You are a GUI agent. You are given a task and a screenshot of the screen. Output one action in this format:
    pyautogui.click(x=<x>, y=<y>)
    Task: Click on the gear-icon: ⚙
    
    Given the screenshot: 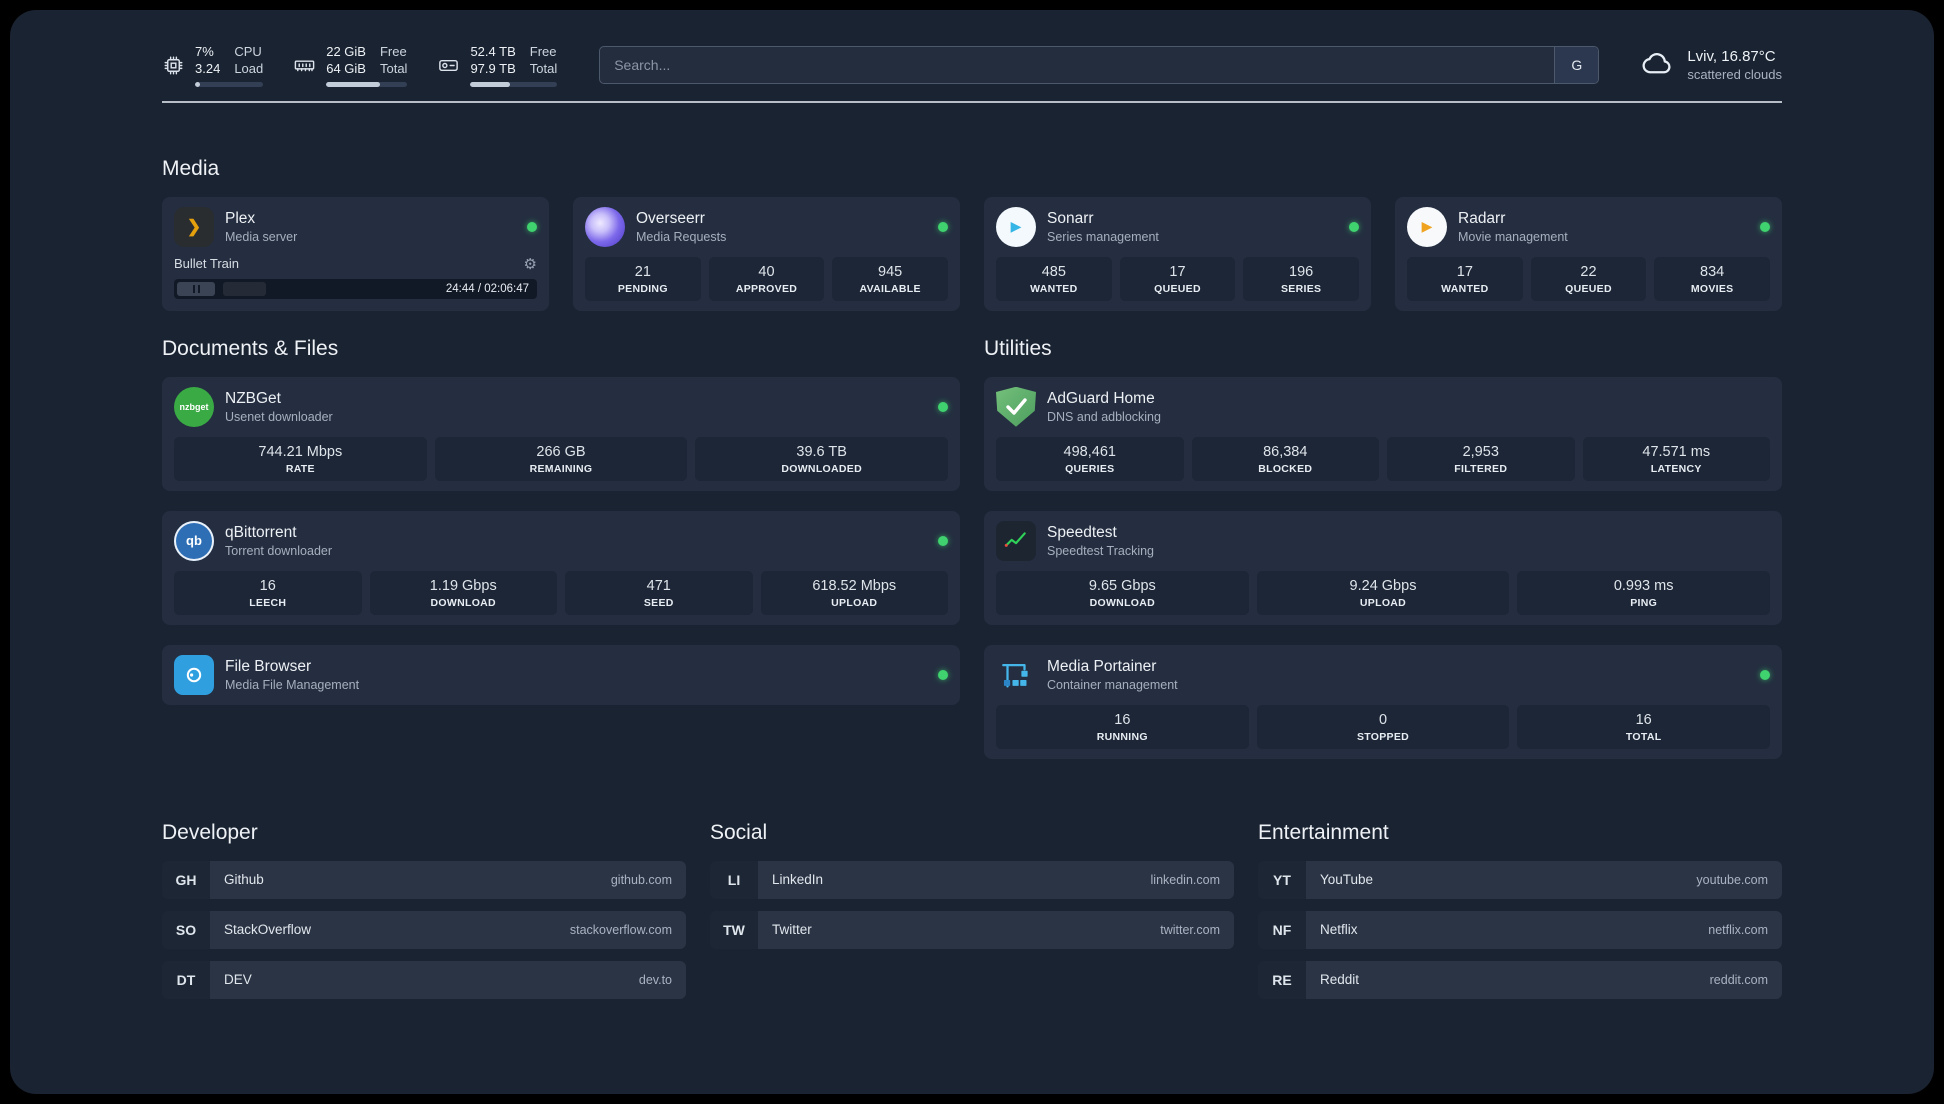 What is the action you would take?
    pyautogui.click(x=530, y=264)
    